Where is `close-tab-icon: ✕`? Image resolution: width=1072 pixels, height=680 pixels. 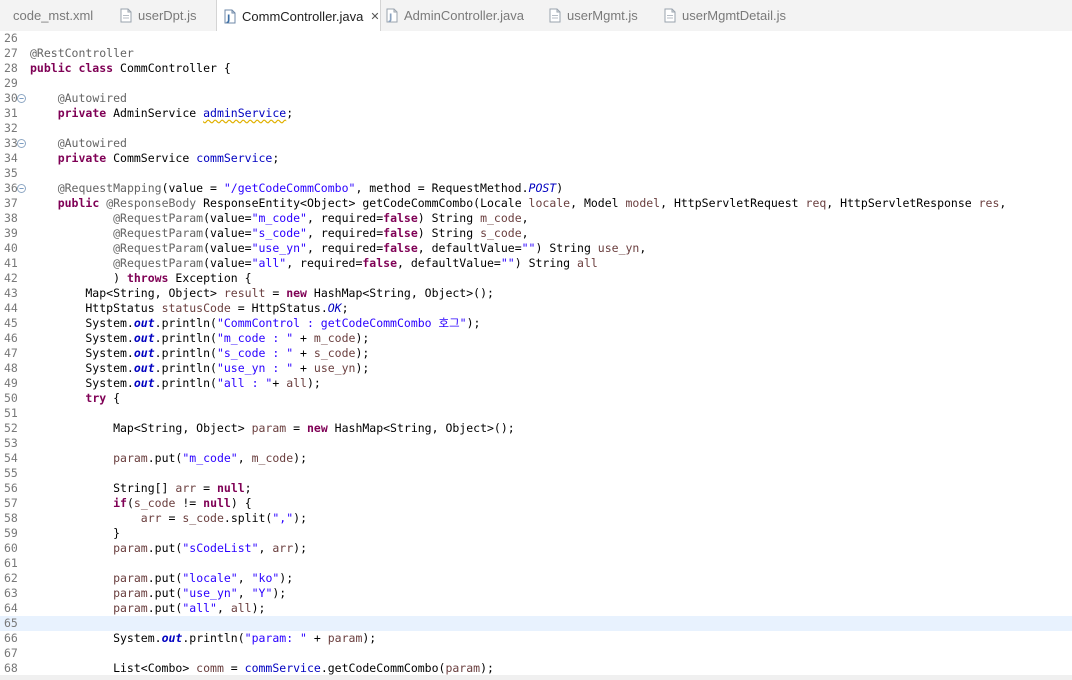 close-tab-icon: ✕ is located at coordinates (374, 16).